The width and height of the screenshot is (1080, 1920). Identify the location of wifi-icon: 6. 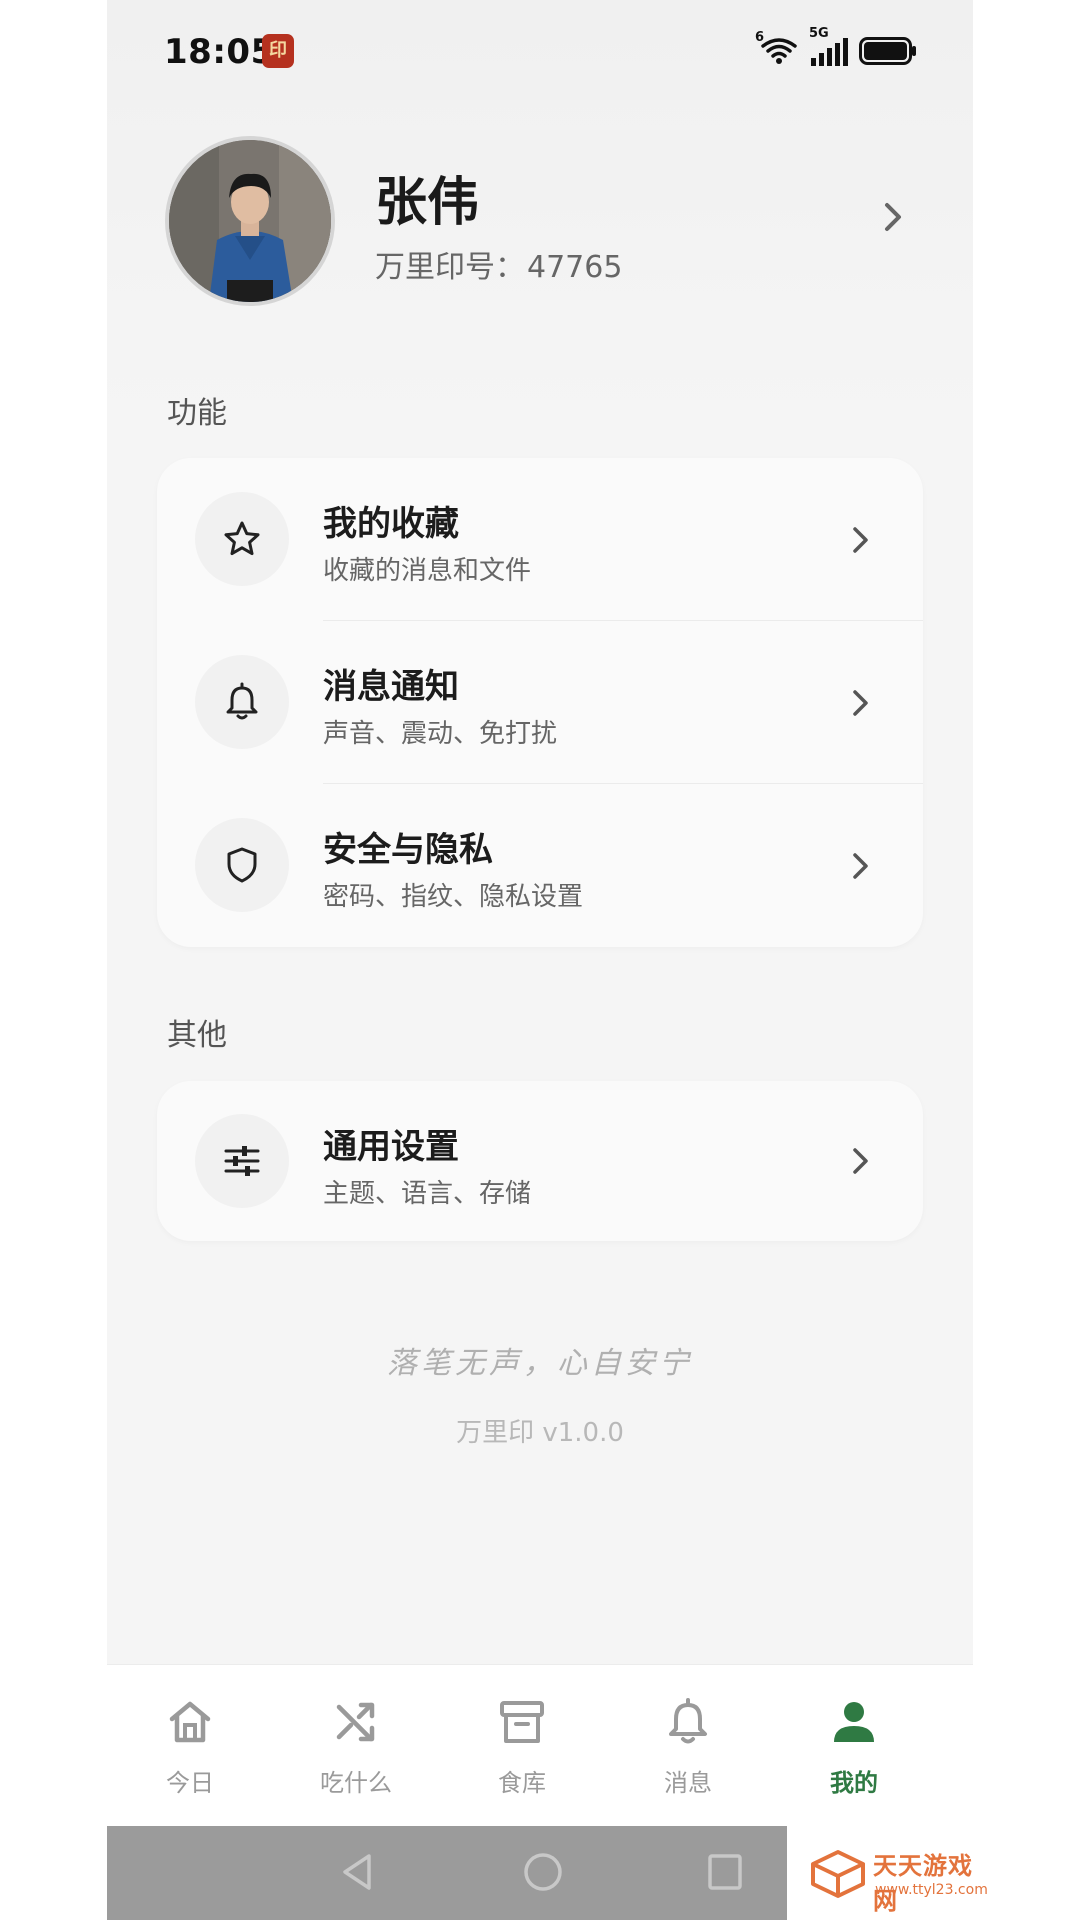
(777, 48).